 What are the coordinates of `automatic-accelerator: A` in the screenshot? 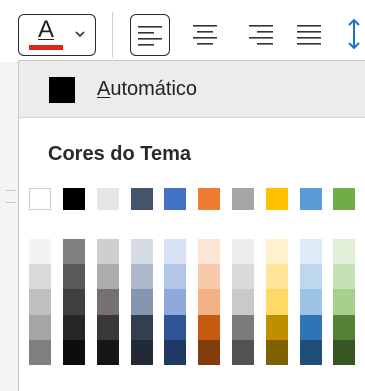 It's located at (104, 89).